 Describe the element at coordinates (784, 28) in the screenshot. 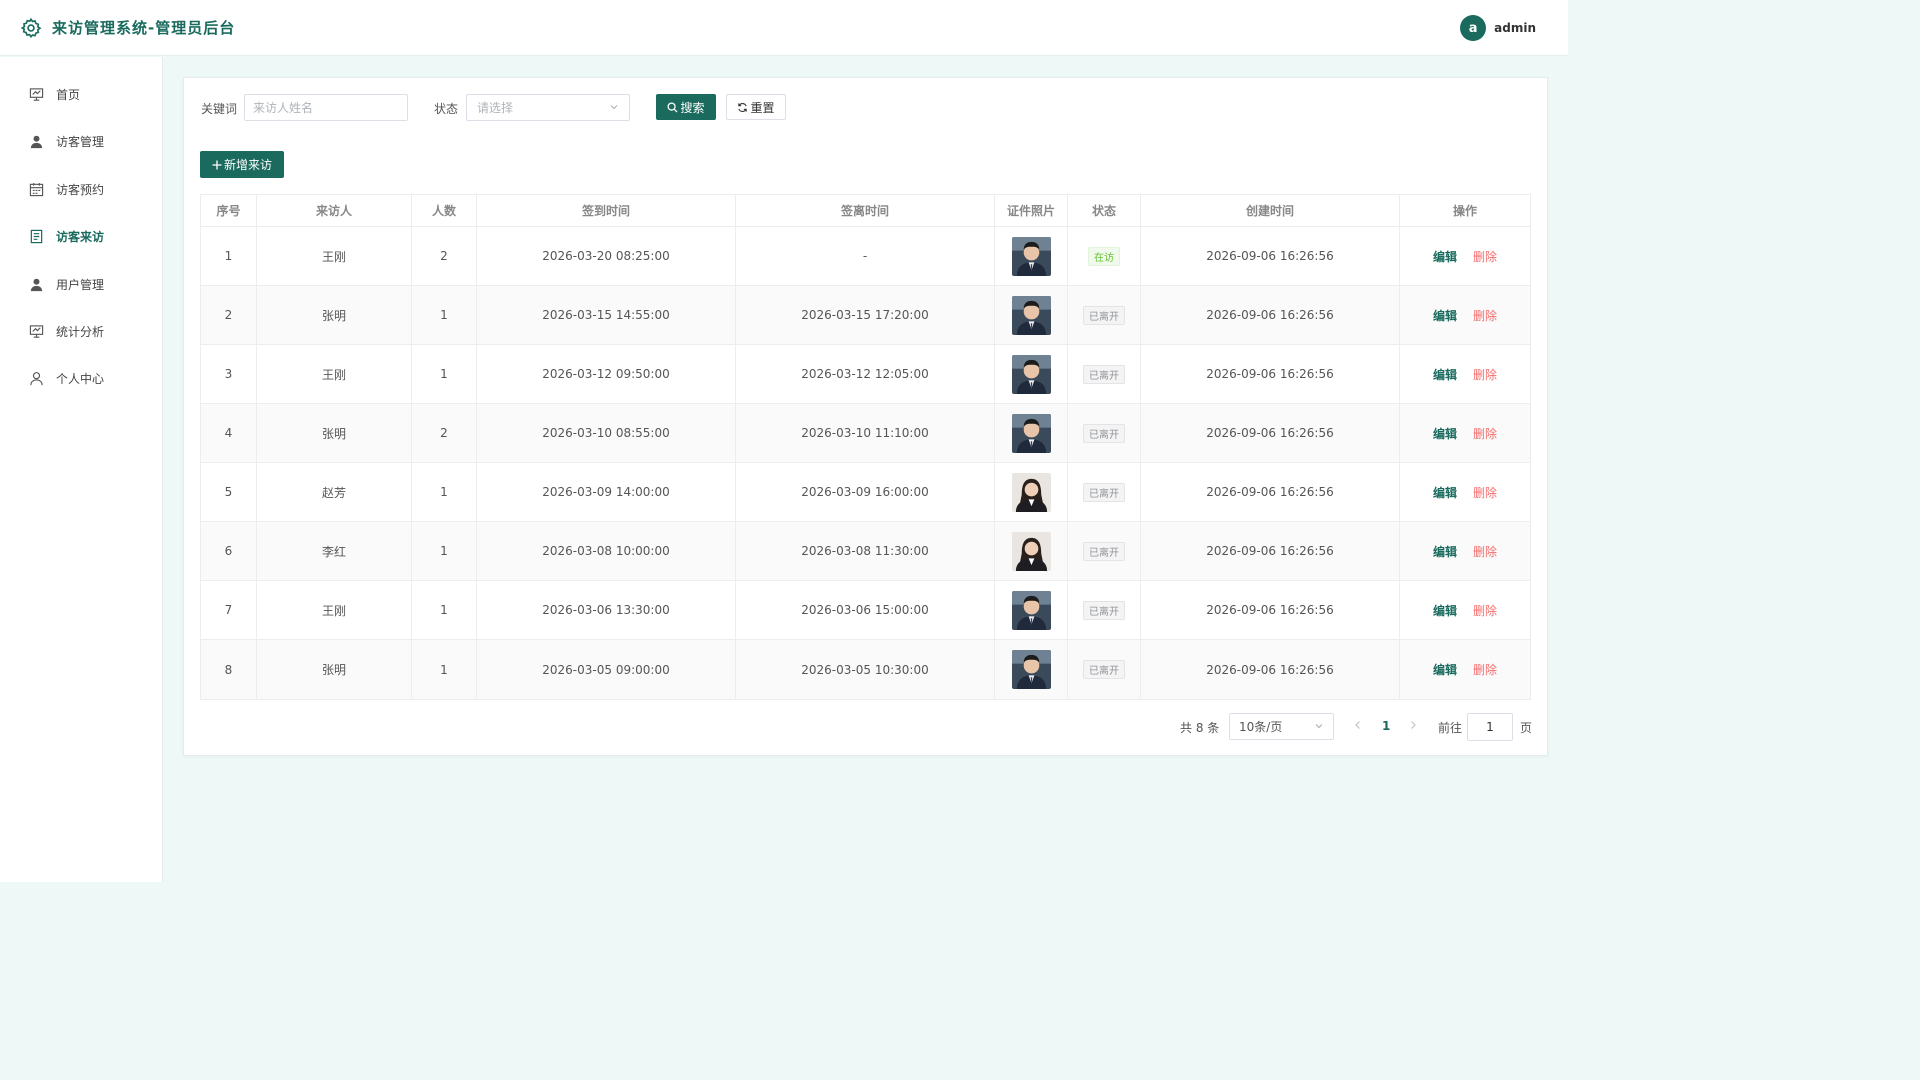

I see `top-header: 来访管理系统-管理员后台 a admin` at that location.